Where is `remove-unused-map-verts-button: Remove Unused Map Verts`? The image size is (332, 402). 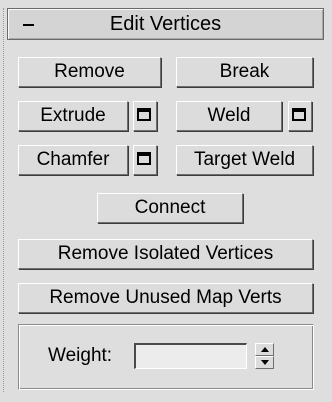
remove-unused-map-verts-button: Remove Unused Map Verts is located at coordinates (165, 298).